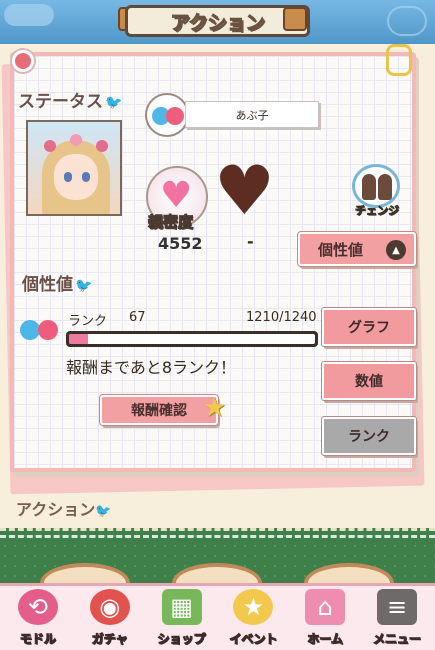 This screenshot has width=435, height=650. I want to click on pair-faces-icon, so click(167, 115).